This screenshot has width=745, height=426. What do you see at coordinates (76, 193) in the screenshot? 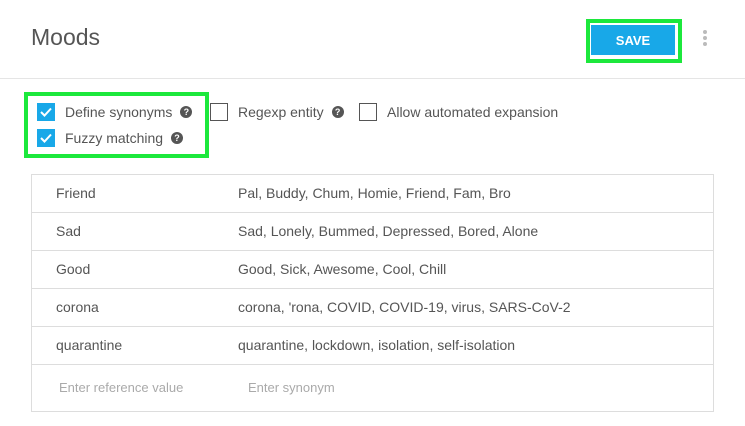
I see `reference-value: Friend` at bounding box center [76, 193].